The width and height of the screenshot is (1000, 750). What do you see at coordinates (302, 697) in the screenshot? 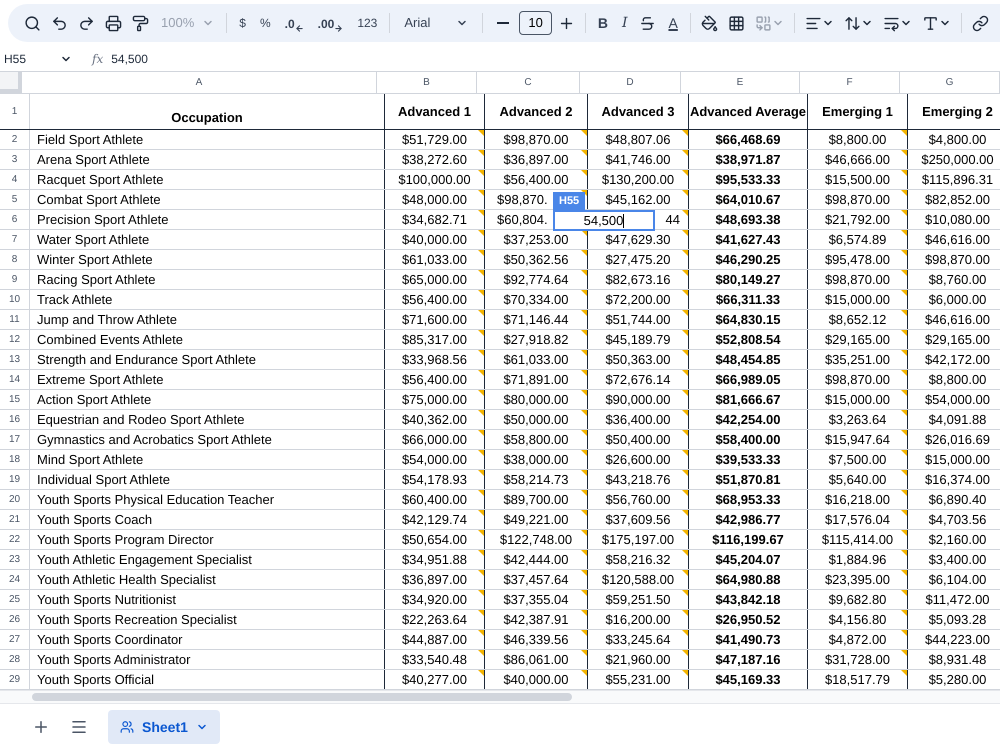
I see `horizontal-scrollbar` at bounding box center [302, 697].